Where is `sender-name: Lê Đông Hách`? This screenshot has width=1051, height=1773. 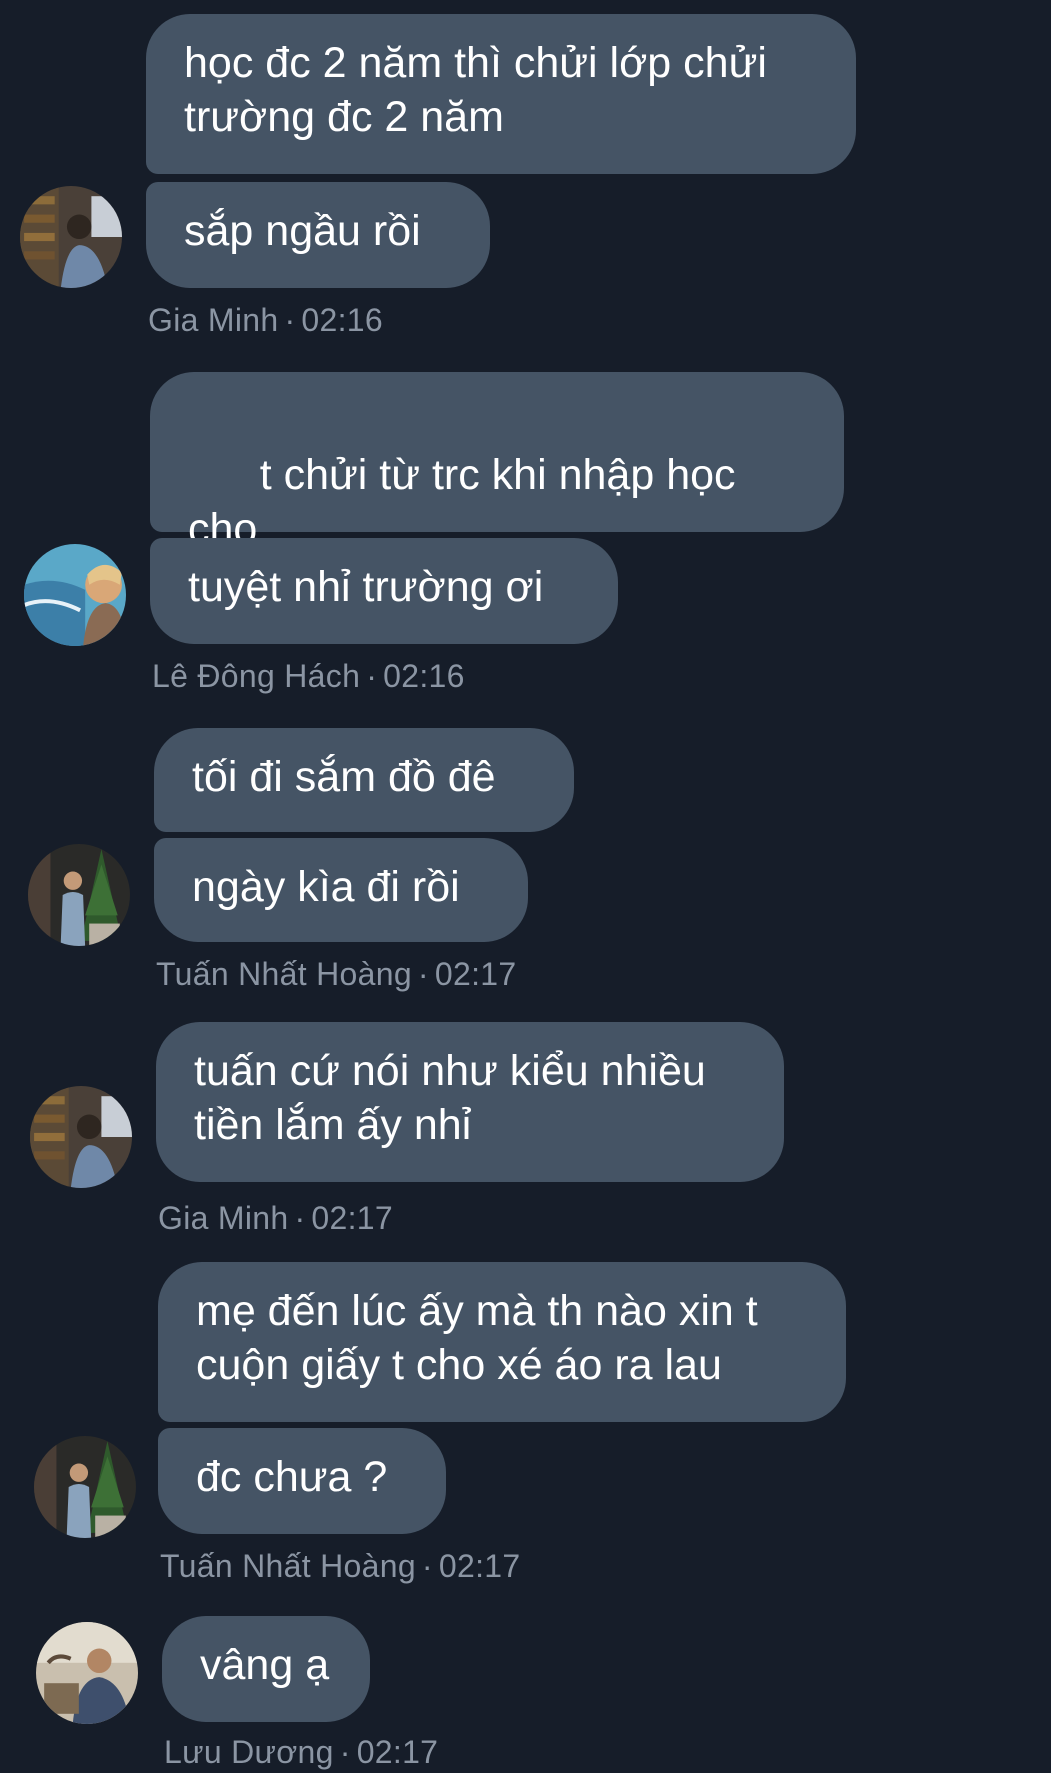
sender-name: Lê Đông Hách is located at coordinates (256, 676).